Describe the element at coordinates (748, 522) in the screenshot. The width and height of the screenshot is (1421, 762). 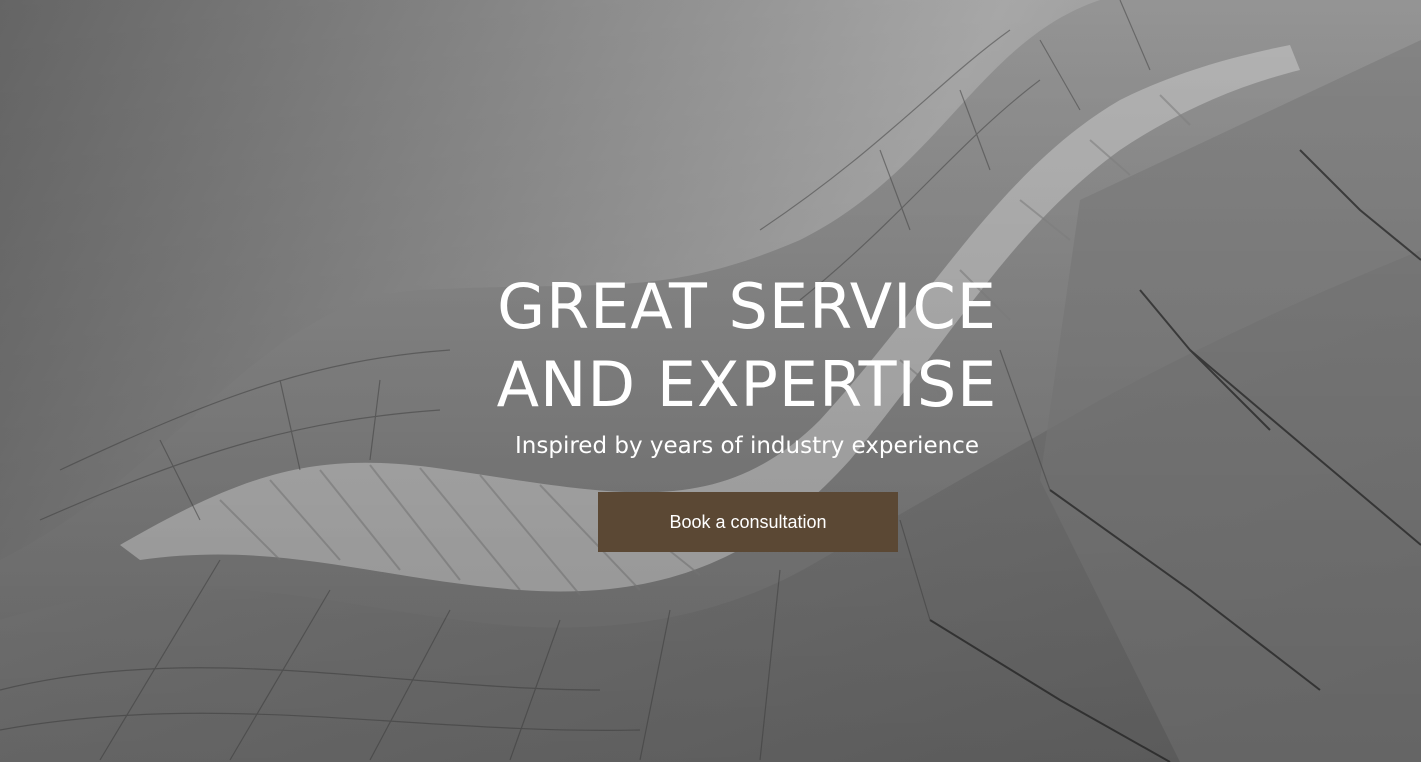
I see `book-consultation-button: Book a consultation` at that location.